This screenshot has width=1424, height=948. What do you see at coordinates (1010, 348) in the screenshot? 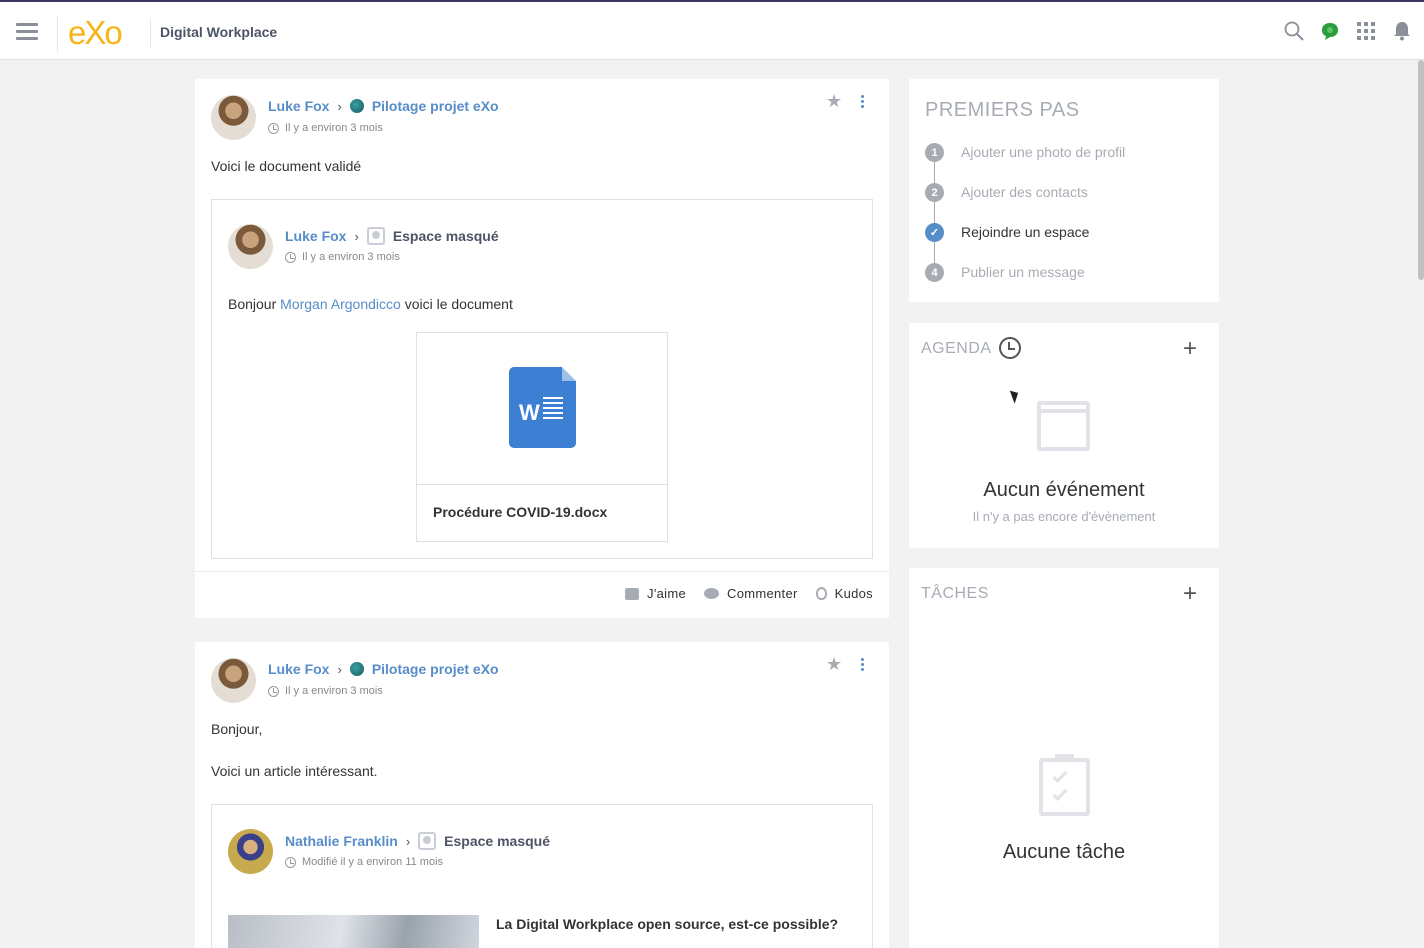
I see `history-icon` at bounding box center [1010, 348].